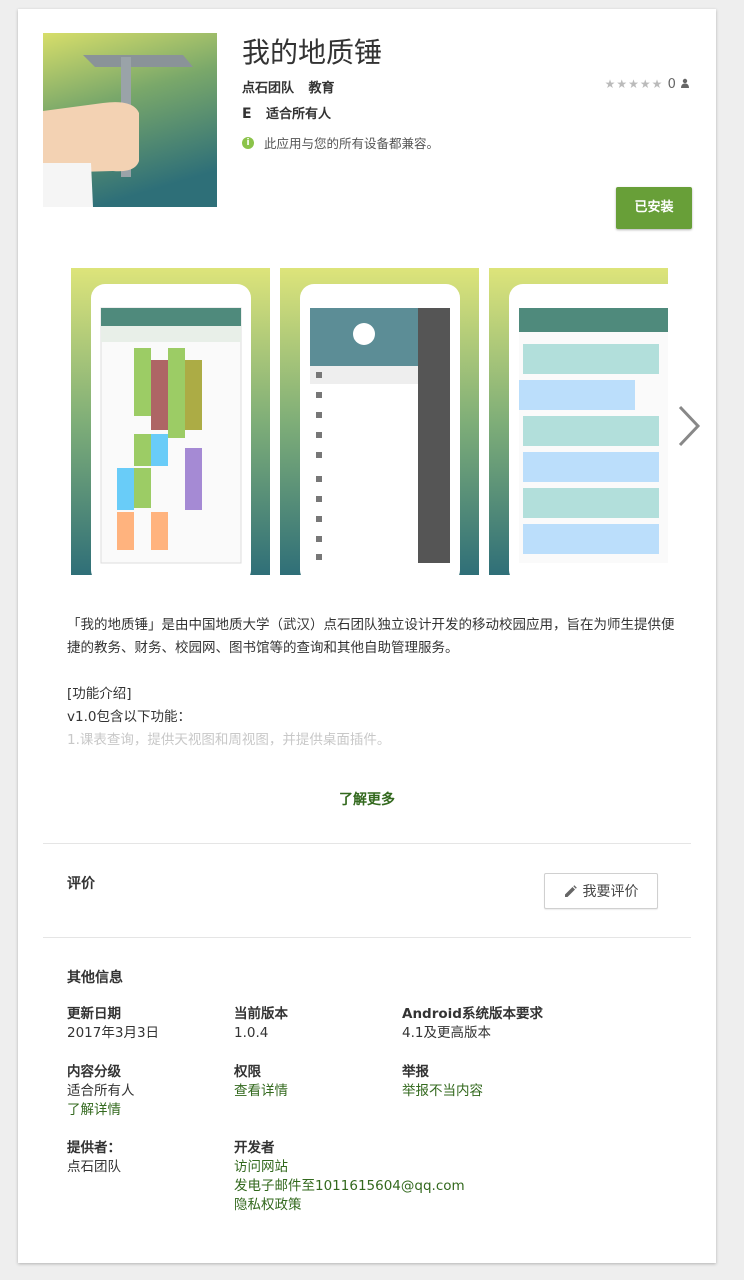 This screenshot has width=744, height=1280. I want to click on rating-value: 适合所有人, so click(101, 1091).